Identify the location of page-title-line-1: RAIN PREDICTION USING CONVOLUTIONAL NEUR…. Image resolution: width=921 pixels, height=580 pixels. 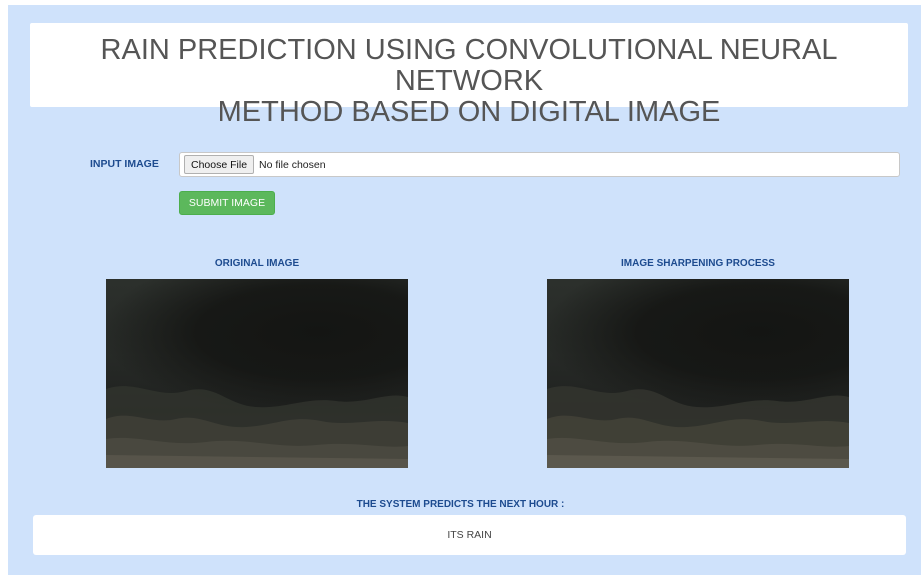
(469, 65).